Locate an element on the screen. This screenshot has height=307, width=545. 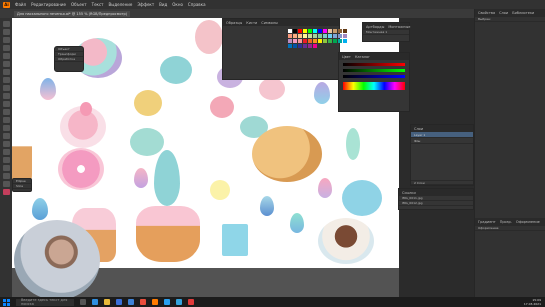
photoshop-taskbar-icon is located at coordinates (167, 302).